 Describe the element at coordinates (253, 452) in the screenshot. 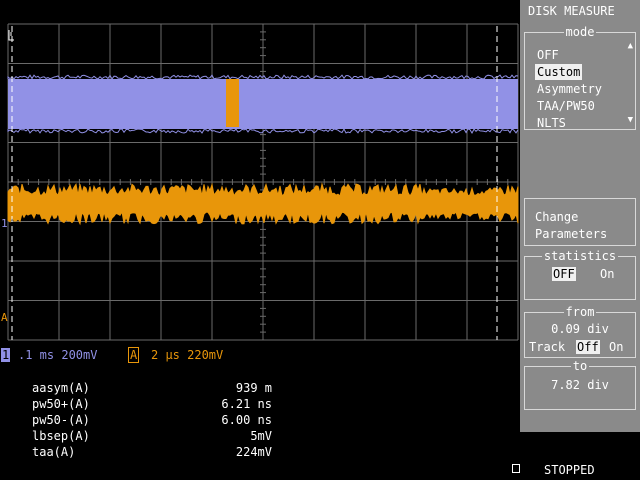

I see `measurement-value: 224mV` at that location.